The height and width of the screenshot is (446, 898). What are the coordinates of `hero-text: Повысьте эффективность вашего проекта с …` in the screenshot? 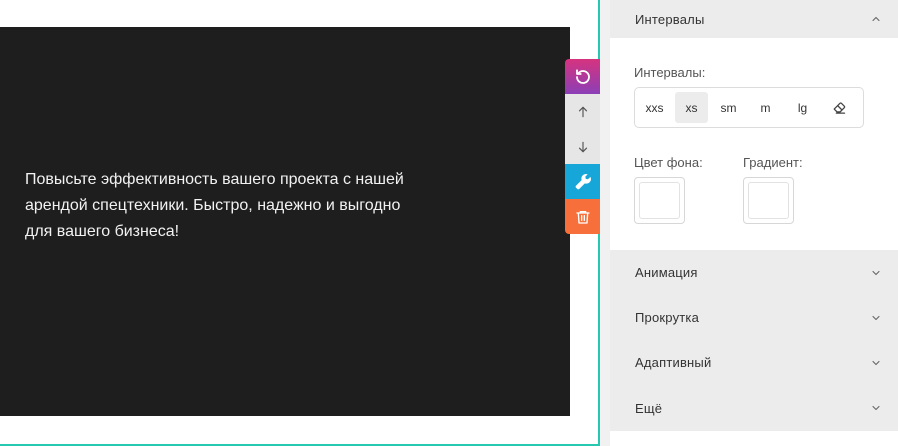 It's located at (220, 206).